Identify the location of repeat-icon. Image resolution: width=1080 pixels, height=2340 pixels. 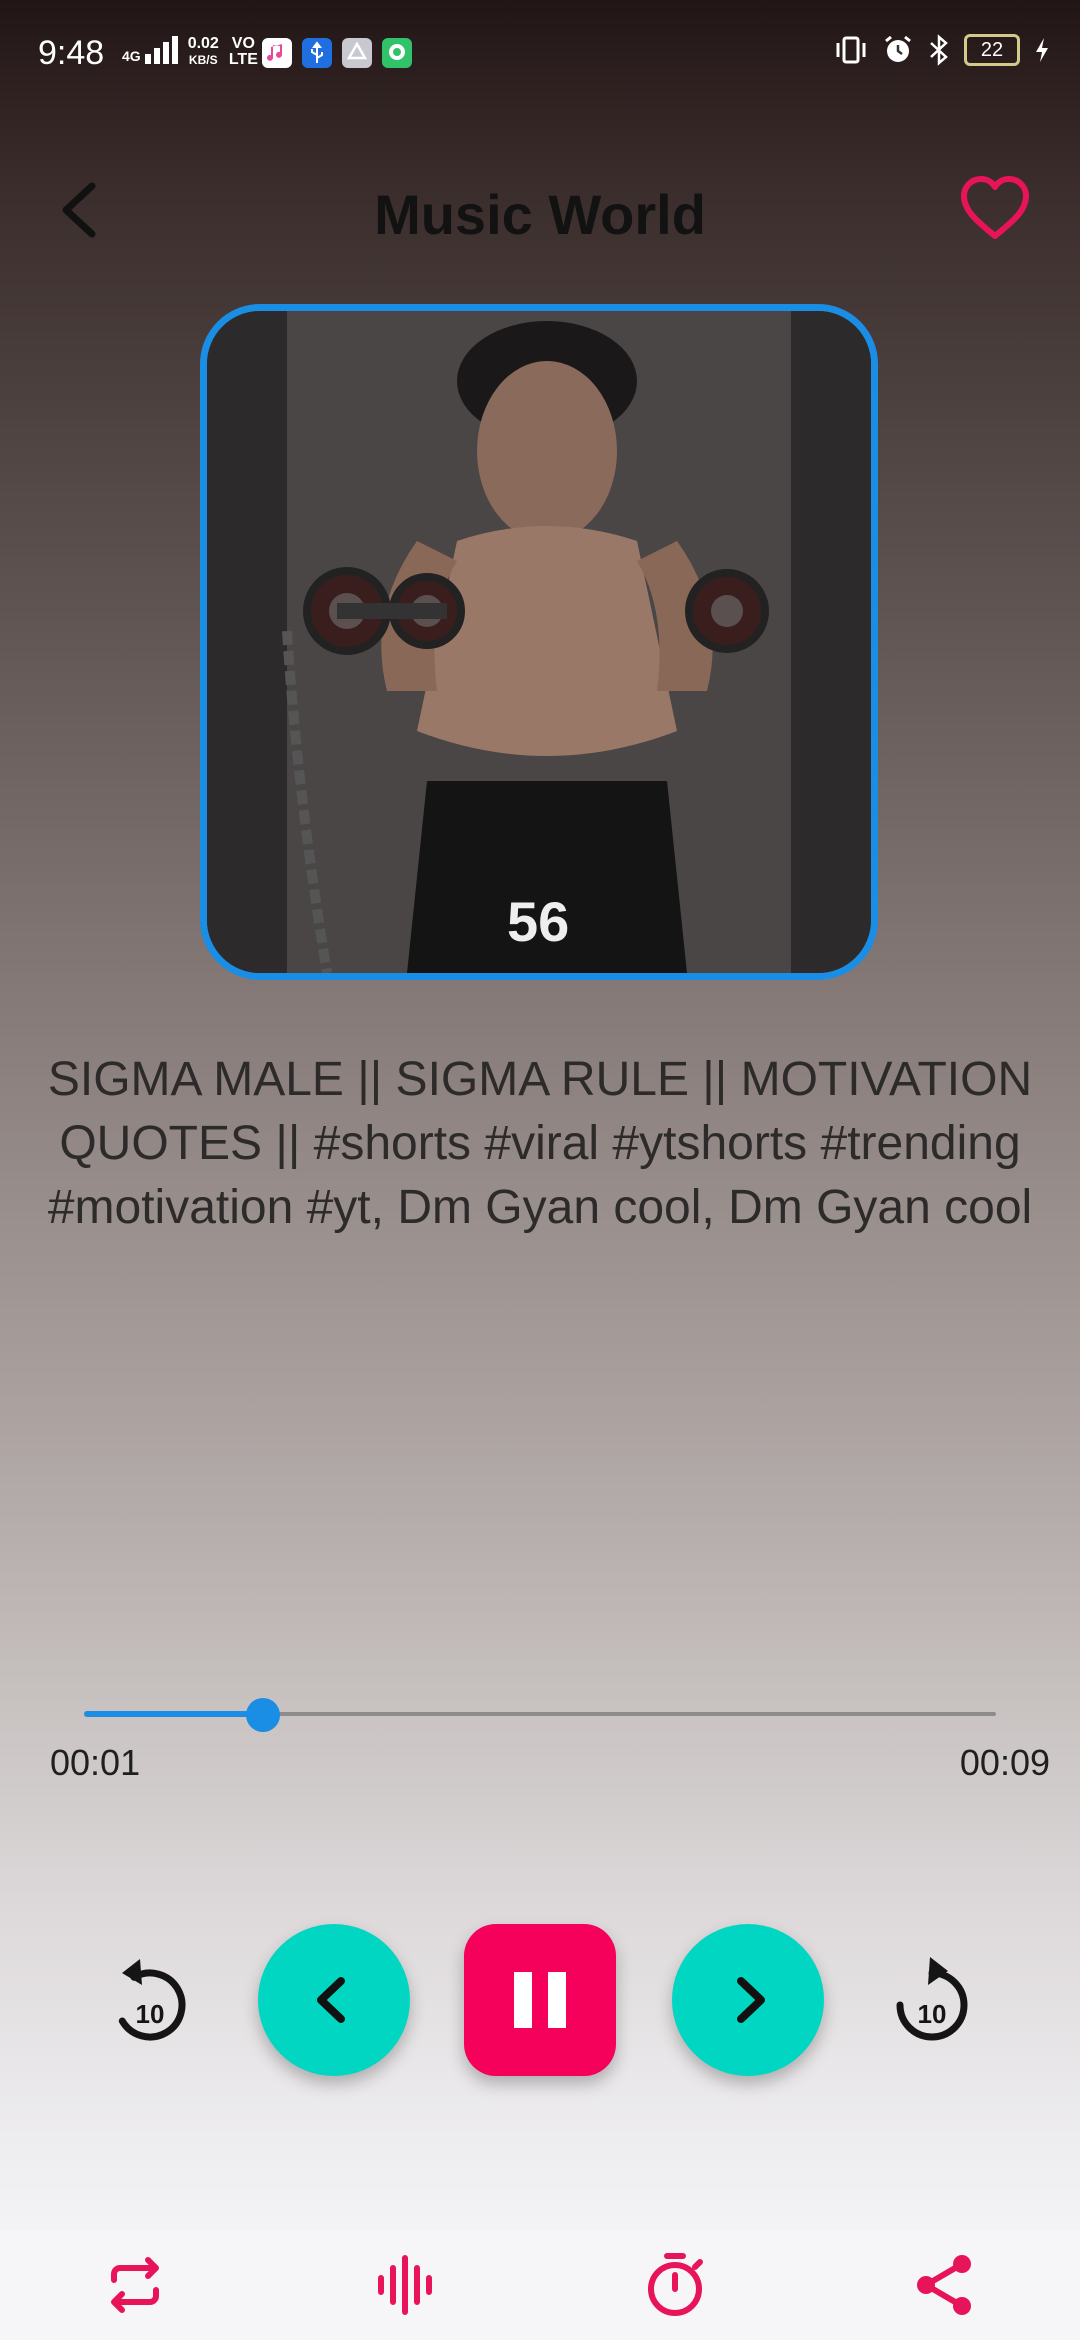
(135, 2285).